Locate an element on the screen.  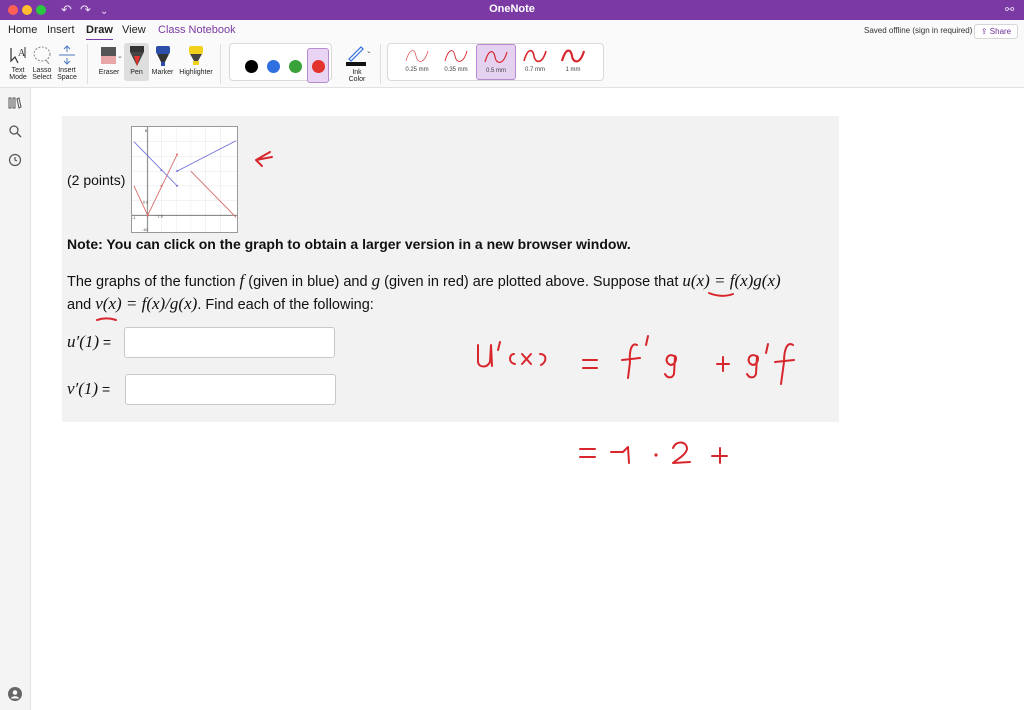
highlighter-icon is located at coordinates (196, 55).